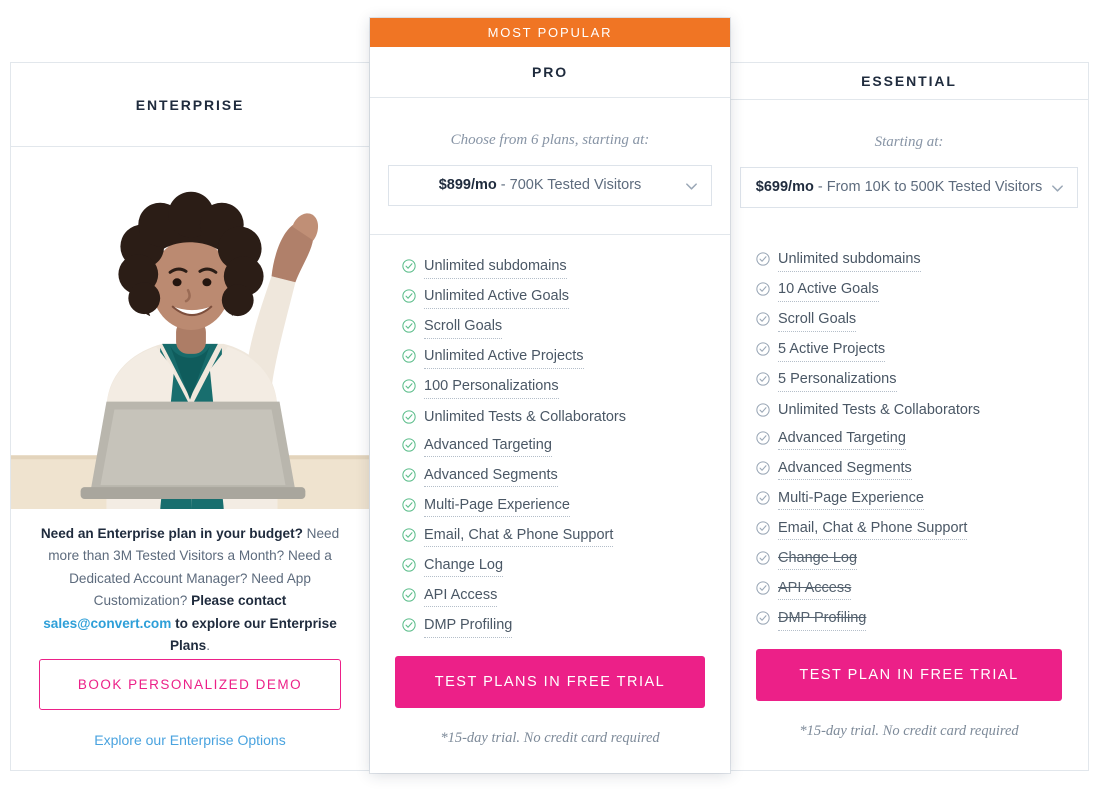 Image resolution: width=1108 pixels, height=791 pixels. I want to click on plan-header-essential: ESSENTIAL, so click(909, 82).